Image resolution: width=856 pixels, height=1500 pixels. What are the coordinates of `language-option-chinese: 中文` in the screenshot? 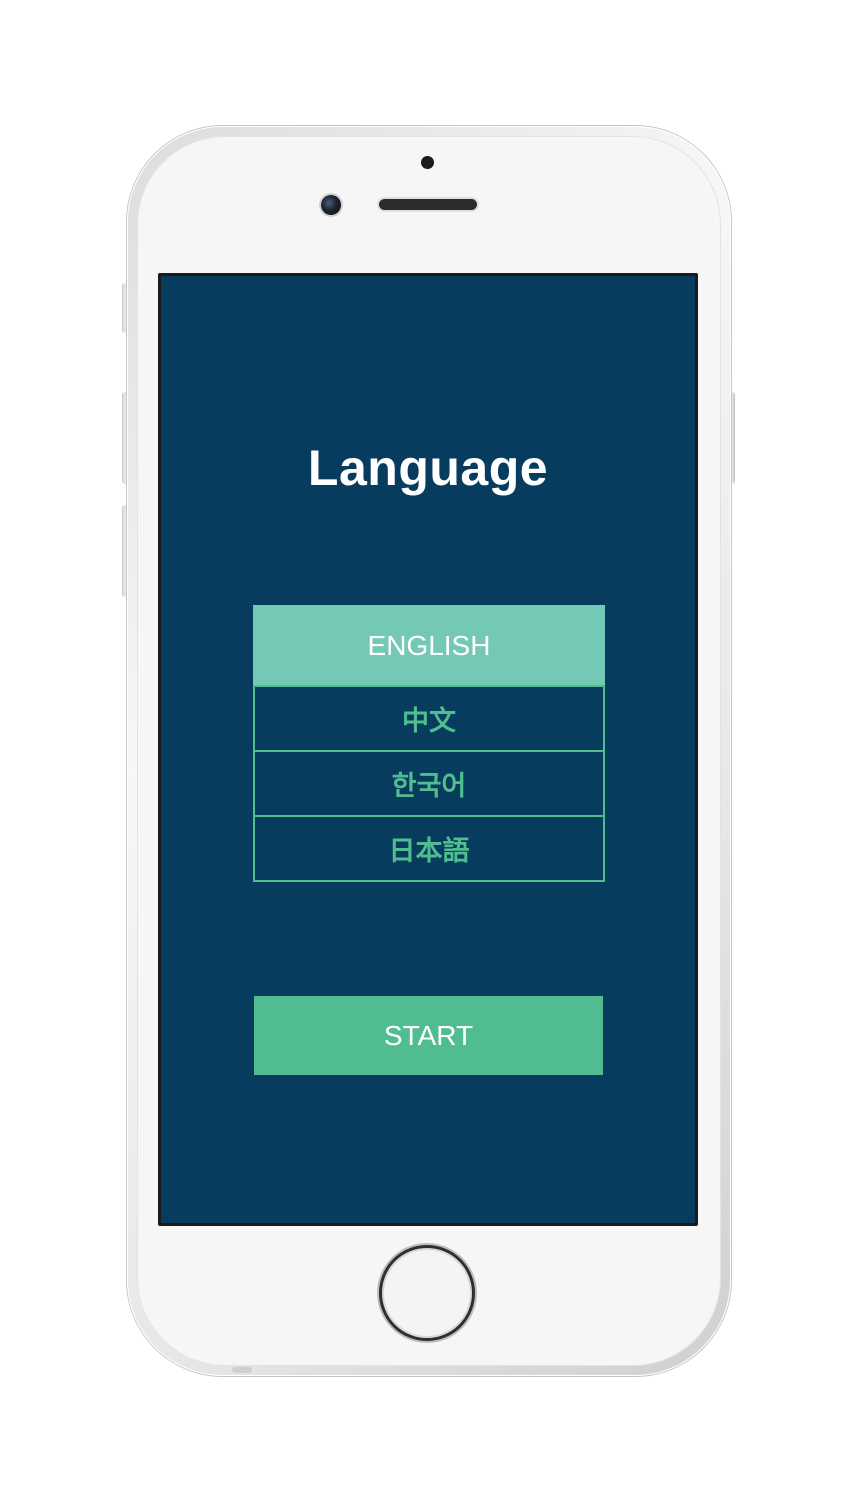 It's located at (429, 718).